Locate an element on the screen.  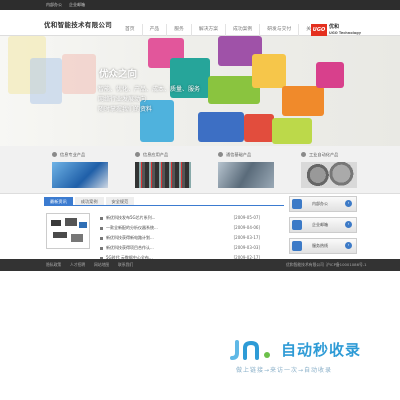
company-logo: 优和智能技术有限公司 is located at coordinates (78, 24).